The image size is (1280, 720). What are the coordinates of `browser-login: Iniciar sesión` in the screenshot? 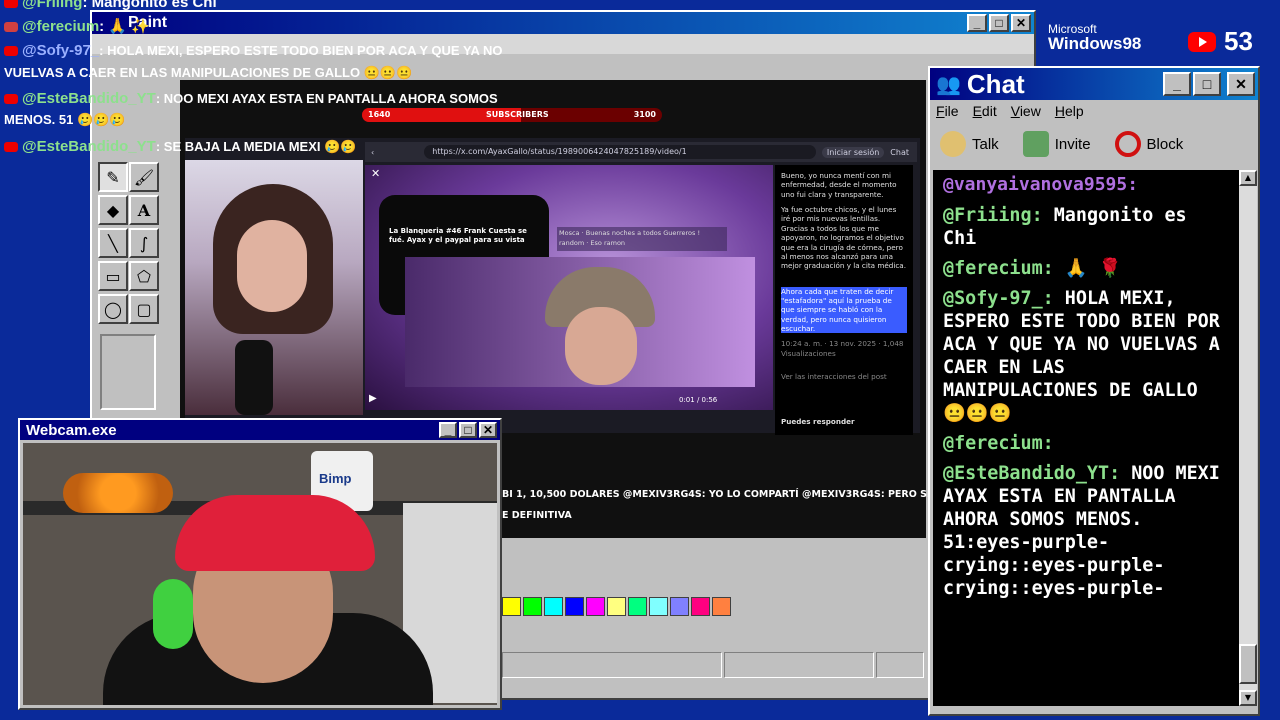 It's located at (853, 152).